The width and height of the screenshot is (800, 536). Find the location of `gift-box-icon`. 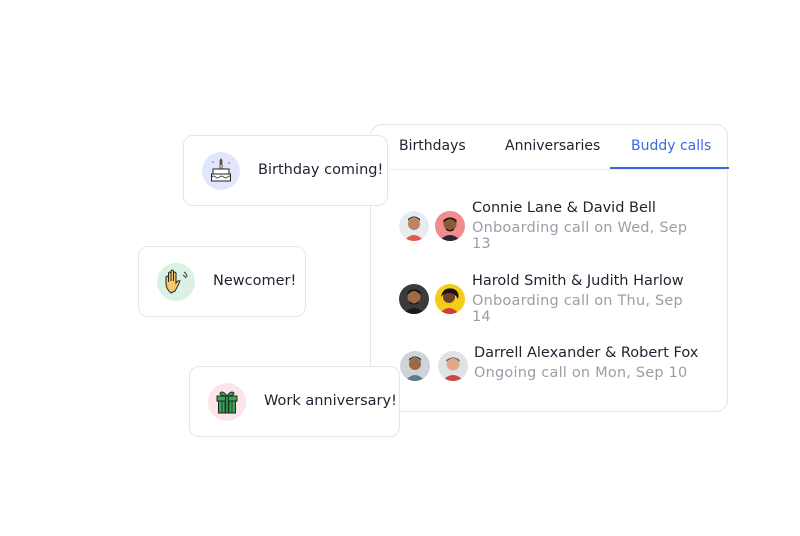

gift-box-icon is located at coordinates (227, 402).